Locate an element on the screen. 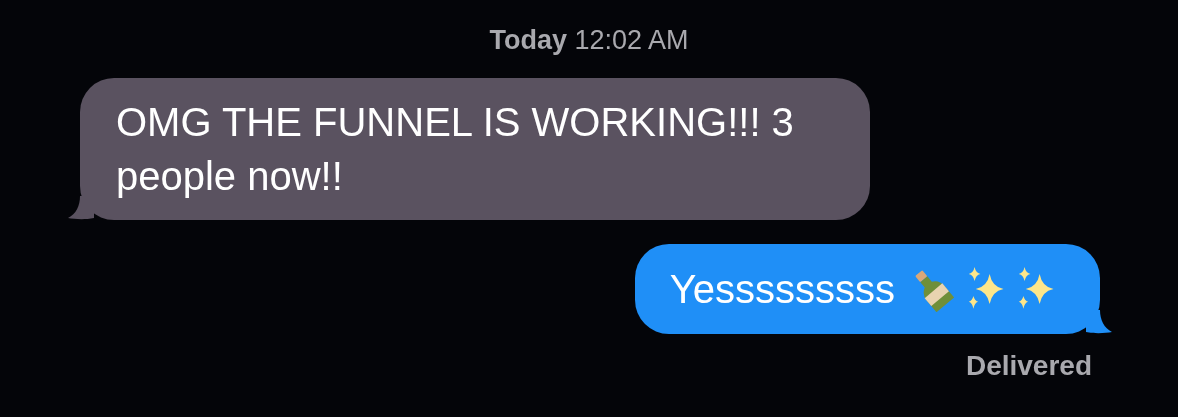  delivery-status: Delivered is located at coordinates (1028, 366).